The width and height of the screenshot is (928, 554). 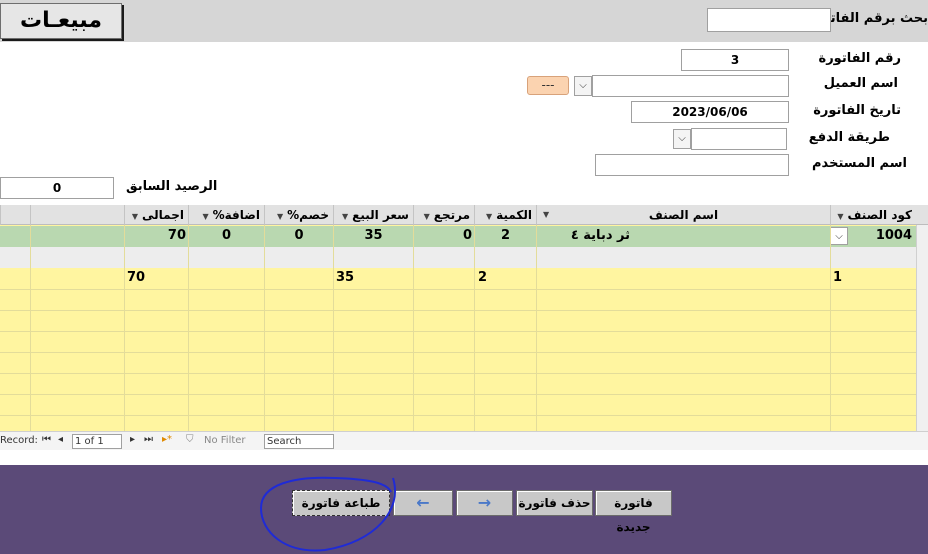 What do you see at coordinates (458, 278) in the screenshot?
I see `totals-row: 1 2 35 70` at bounding box center [458, 278].